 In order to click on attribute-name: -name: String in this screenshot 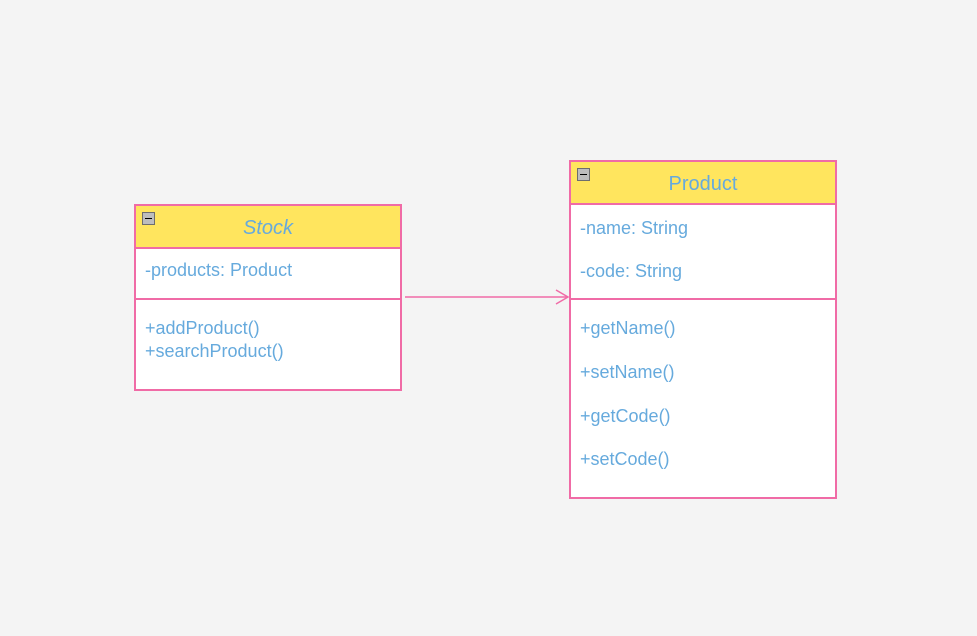, I will do `click(634, 228)`.